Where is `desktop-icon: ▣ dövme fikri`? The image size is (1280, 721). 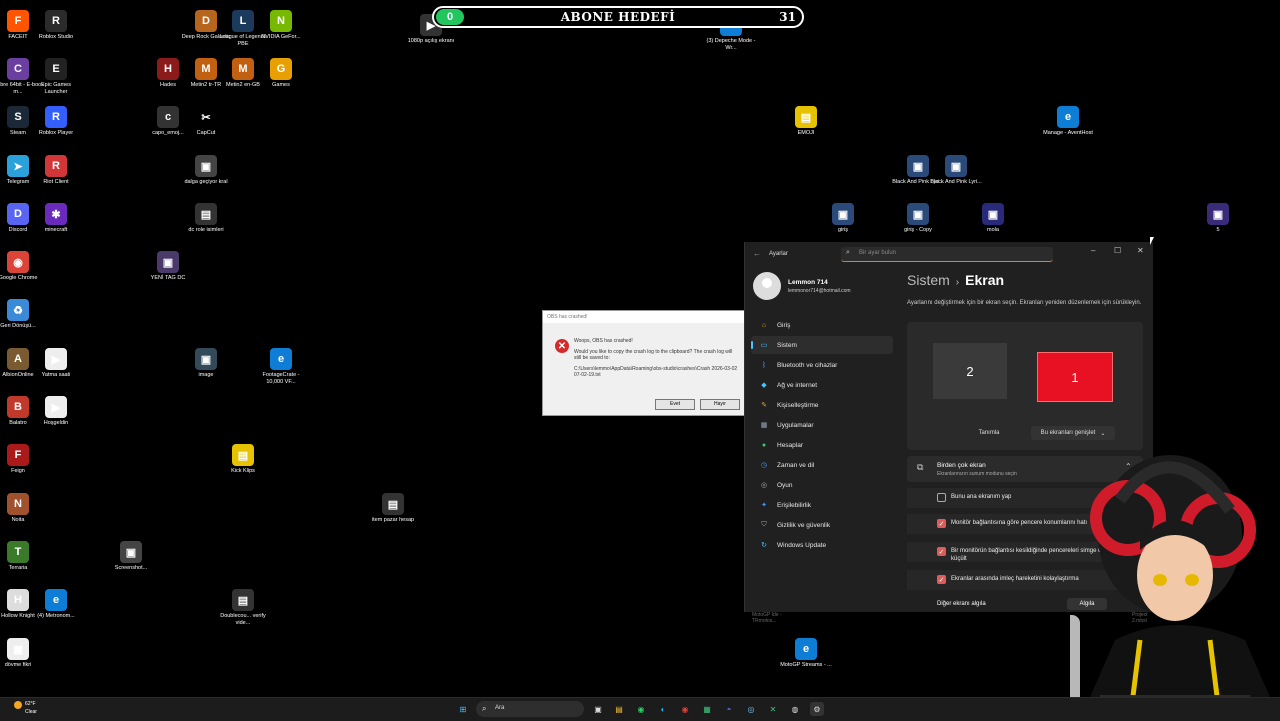 desktop-icon: ▣ dövme fikri is located at coordinates (19, 653).